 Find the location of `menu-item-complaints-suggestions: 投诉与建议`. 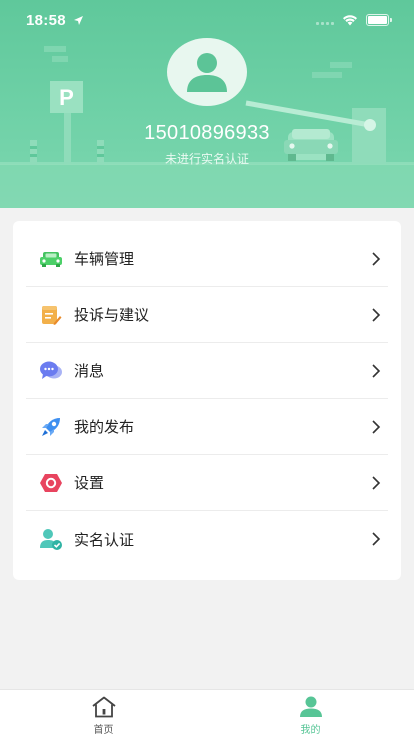

menu-item-complaints-suggestions: 投诉与建议 is located at coordinates (207, 315).